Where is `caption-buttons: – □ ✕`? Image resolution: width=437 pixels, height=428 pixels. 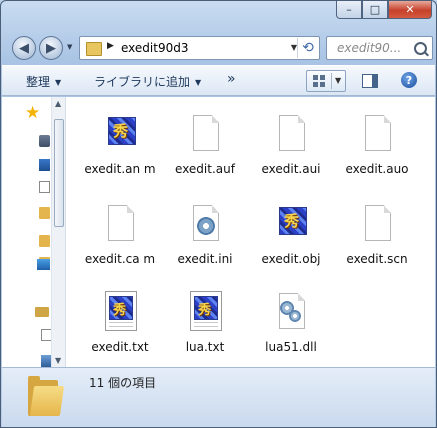 caption-buttons: – □ ✕ is located at coordinates (384, 10).